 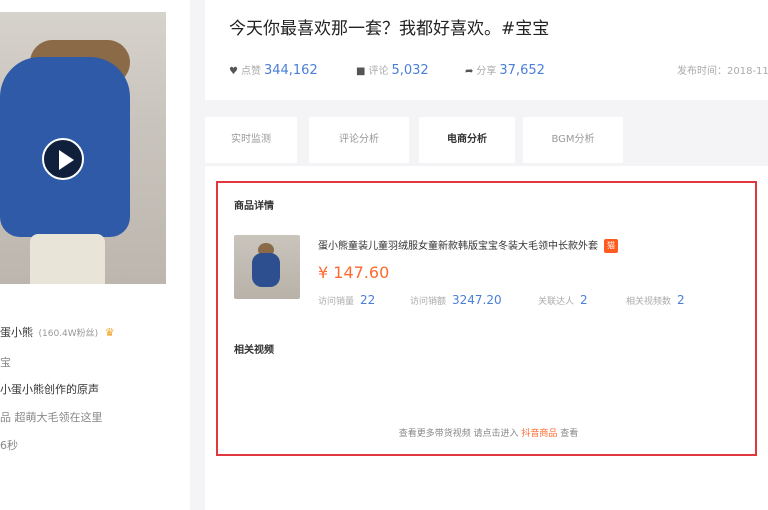 I want to click on metric-value: 3247.20, so click(x=477, y=300).